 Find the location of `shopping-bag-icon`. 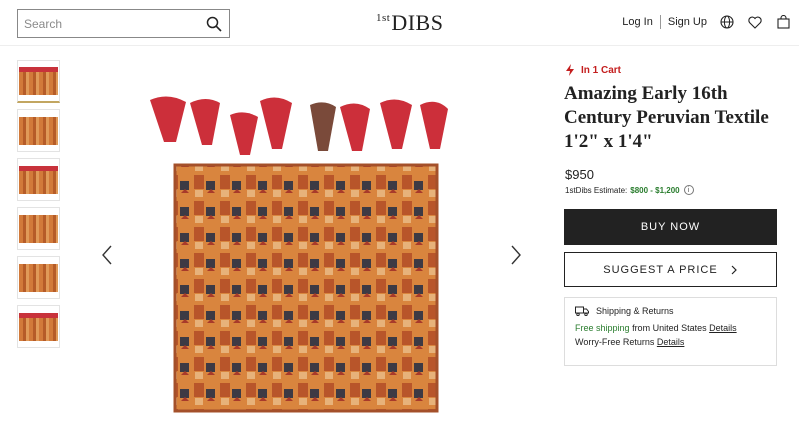

shopping-bag-icon is located at coordinates (783, 22).